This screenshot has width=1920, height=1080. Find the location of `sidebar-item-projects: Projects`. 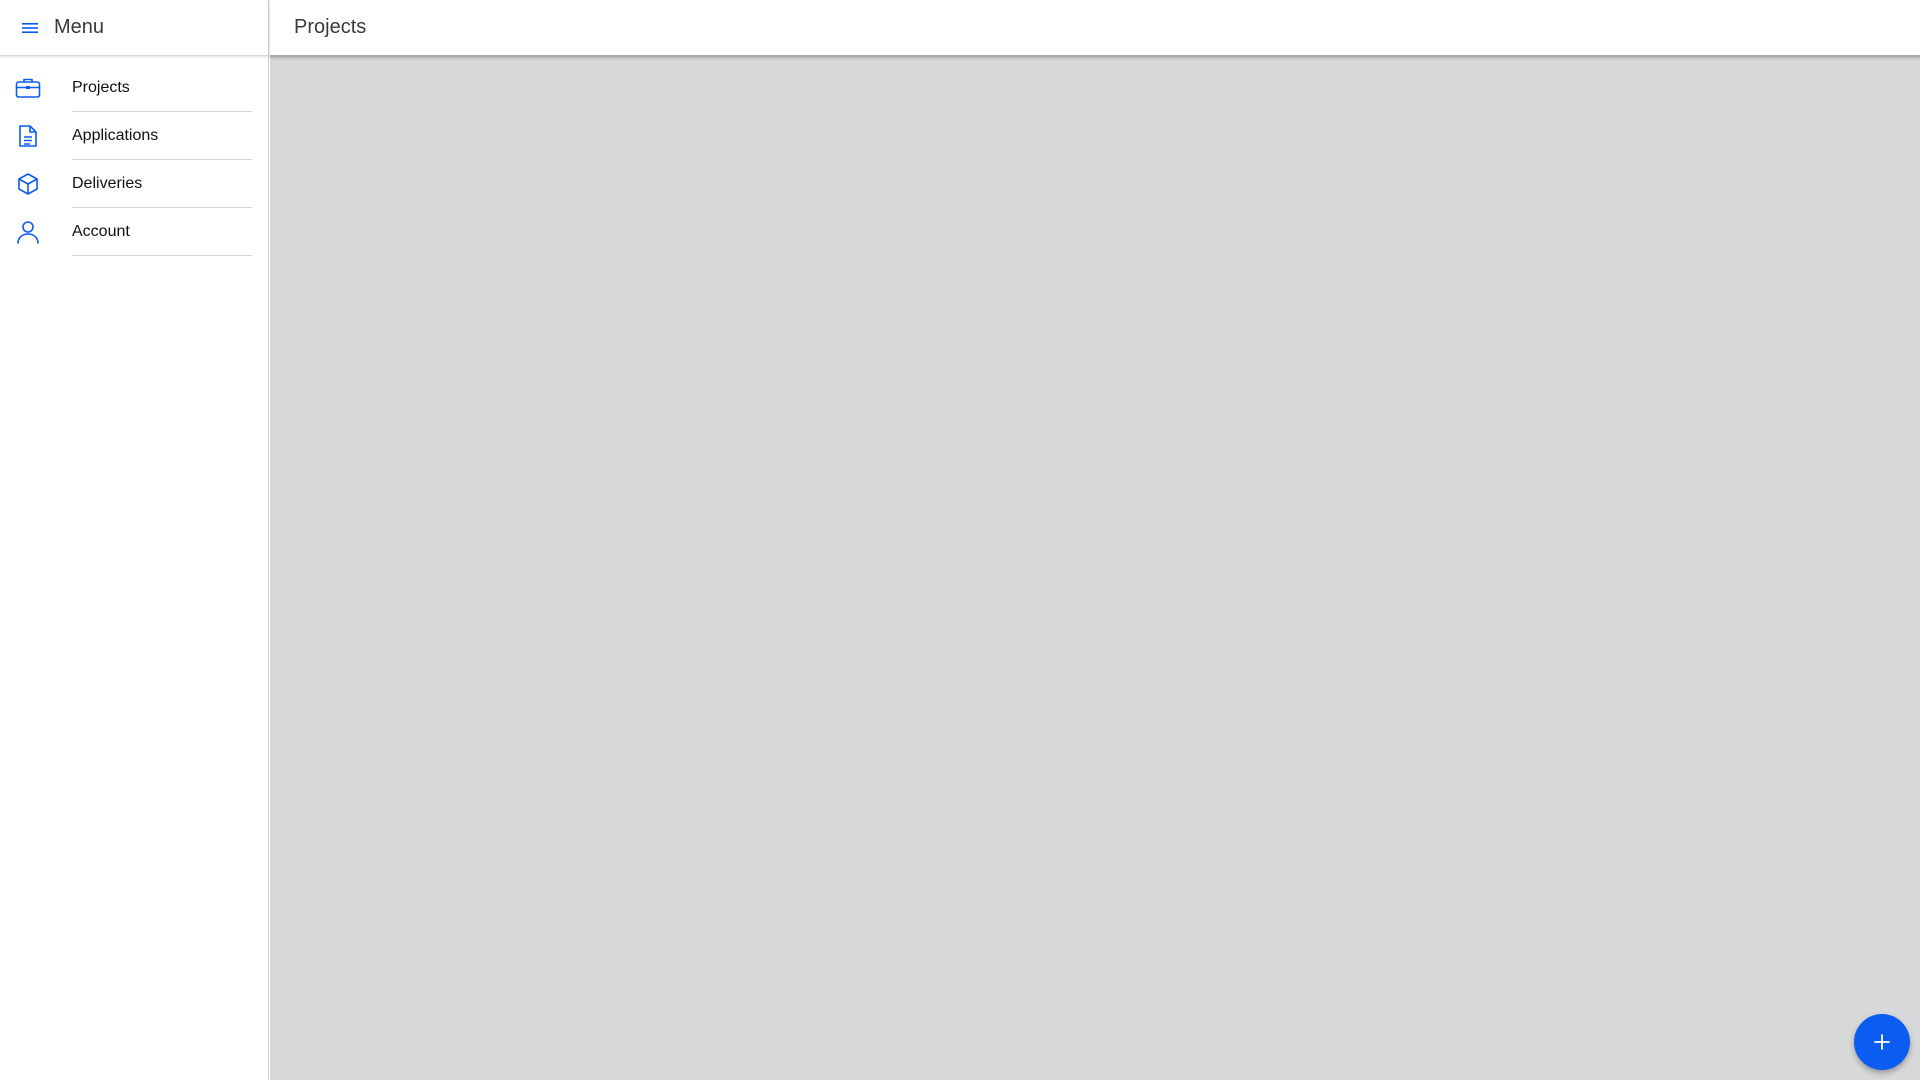

sidebar-item-projects: Projects is located at coordinates (134, 88).